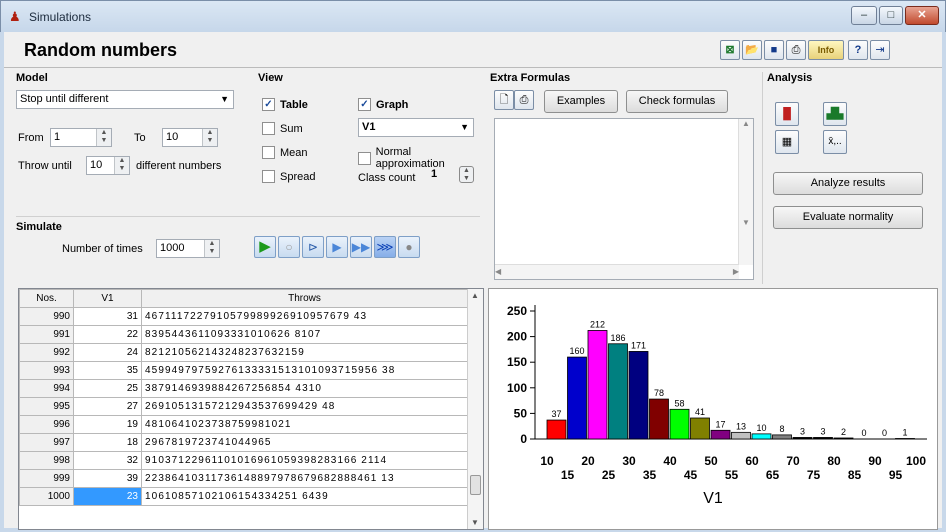 The height and width of the screenshot is (532, 946). What do you see at coordinates (107, 478) in the screenshot?
I see `v1-cell: 39` at bounding box center [107, 478].